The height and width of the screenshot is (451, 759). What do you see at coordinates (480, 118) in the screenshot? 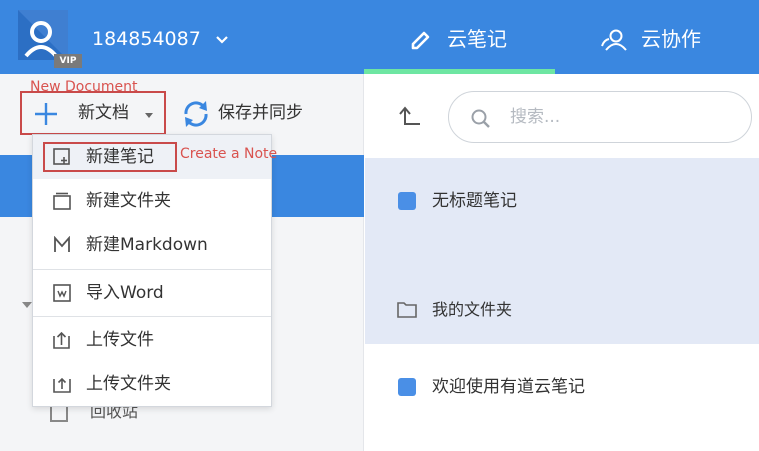
I see `search-icon` at bounding box center [480, 118].